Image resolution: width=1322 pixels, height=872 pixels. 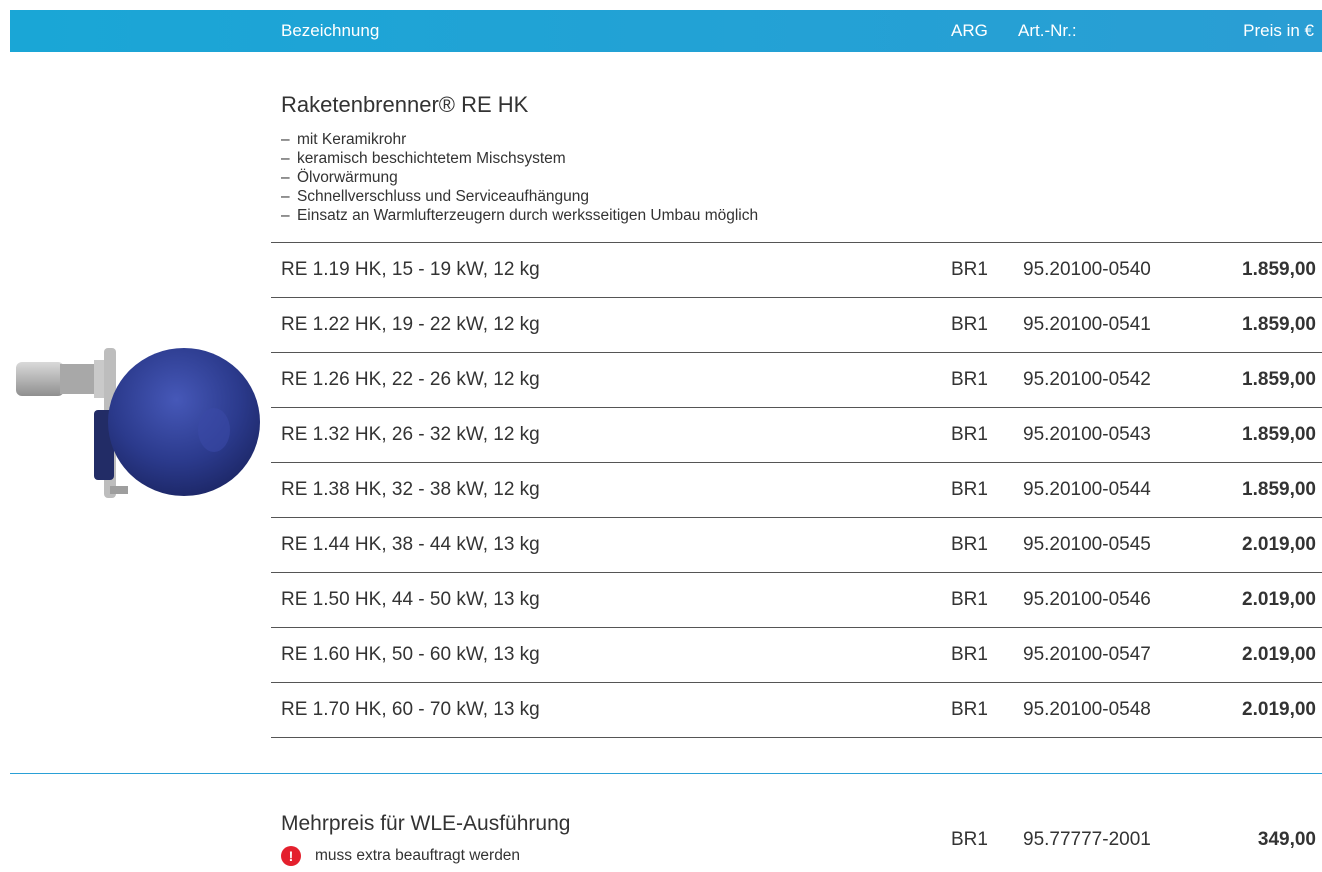 I want to click on row-art-nr: 95.20100-0545, so click(x=1087, y=544).